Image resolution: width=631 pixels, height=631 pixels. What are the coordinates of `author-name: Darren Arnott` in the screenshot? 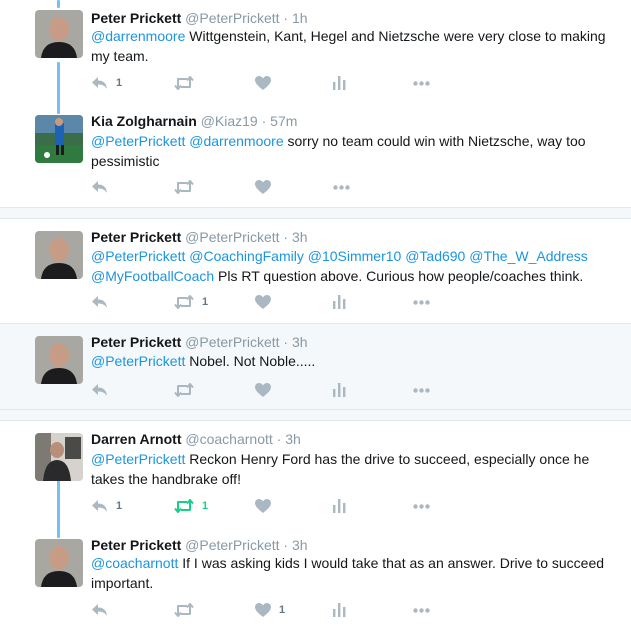 It's located at (136, 439).